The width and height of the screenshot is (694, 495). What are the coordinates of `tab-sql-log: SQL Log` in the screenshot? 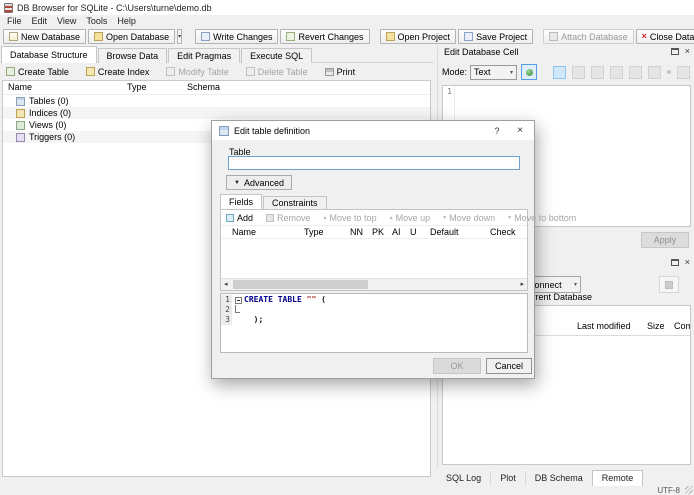 It's located at (463, 478).